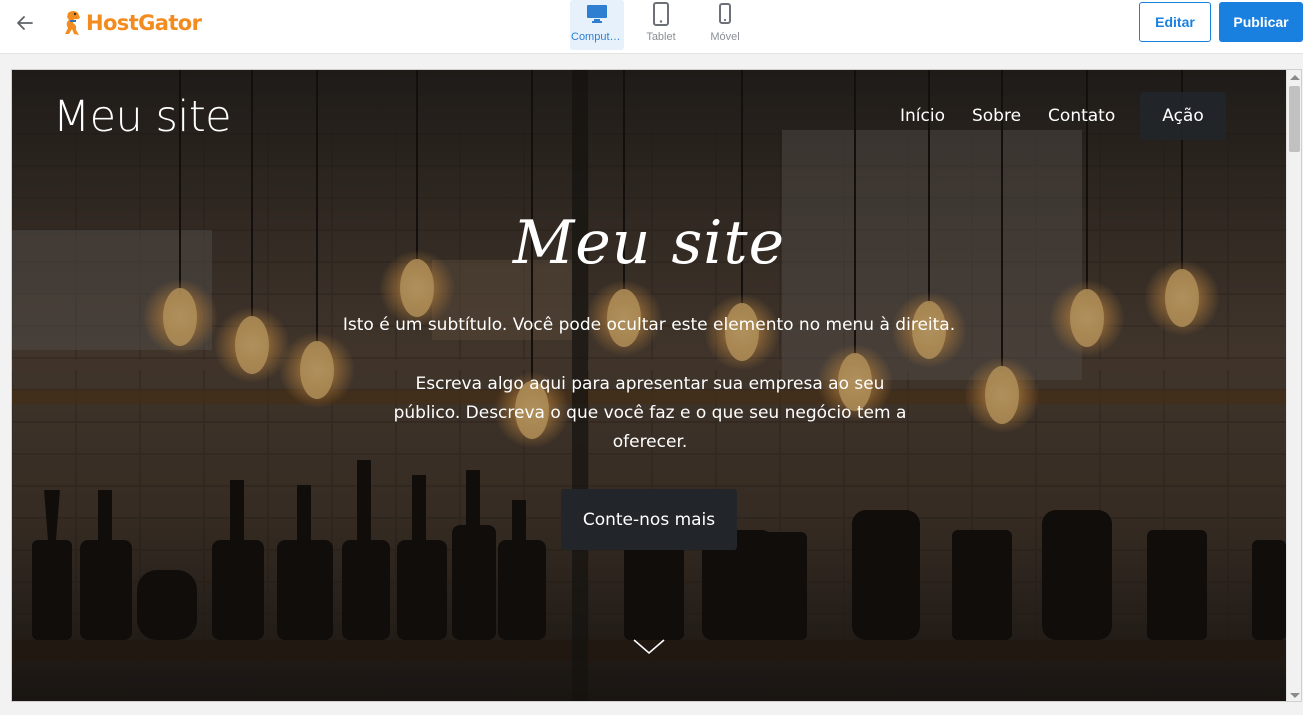  I want to click on preview-scrollbar, so click(1293, 385).